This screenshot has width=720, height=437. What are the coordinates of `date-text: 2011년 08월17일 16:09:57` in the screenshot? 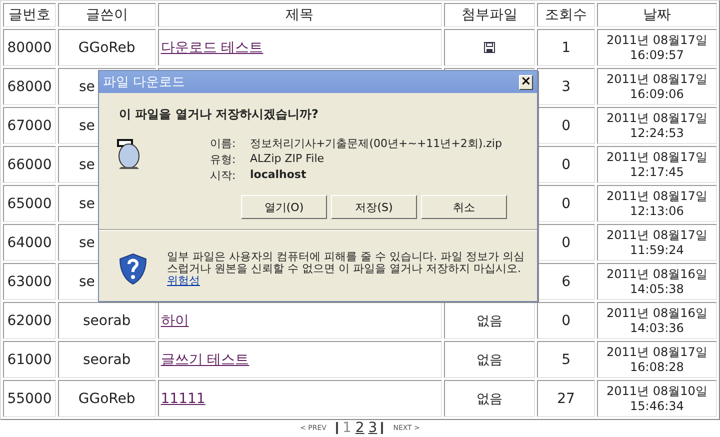 It's located at (657, 47).